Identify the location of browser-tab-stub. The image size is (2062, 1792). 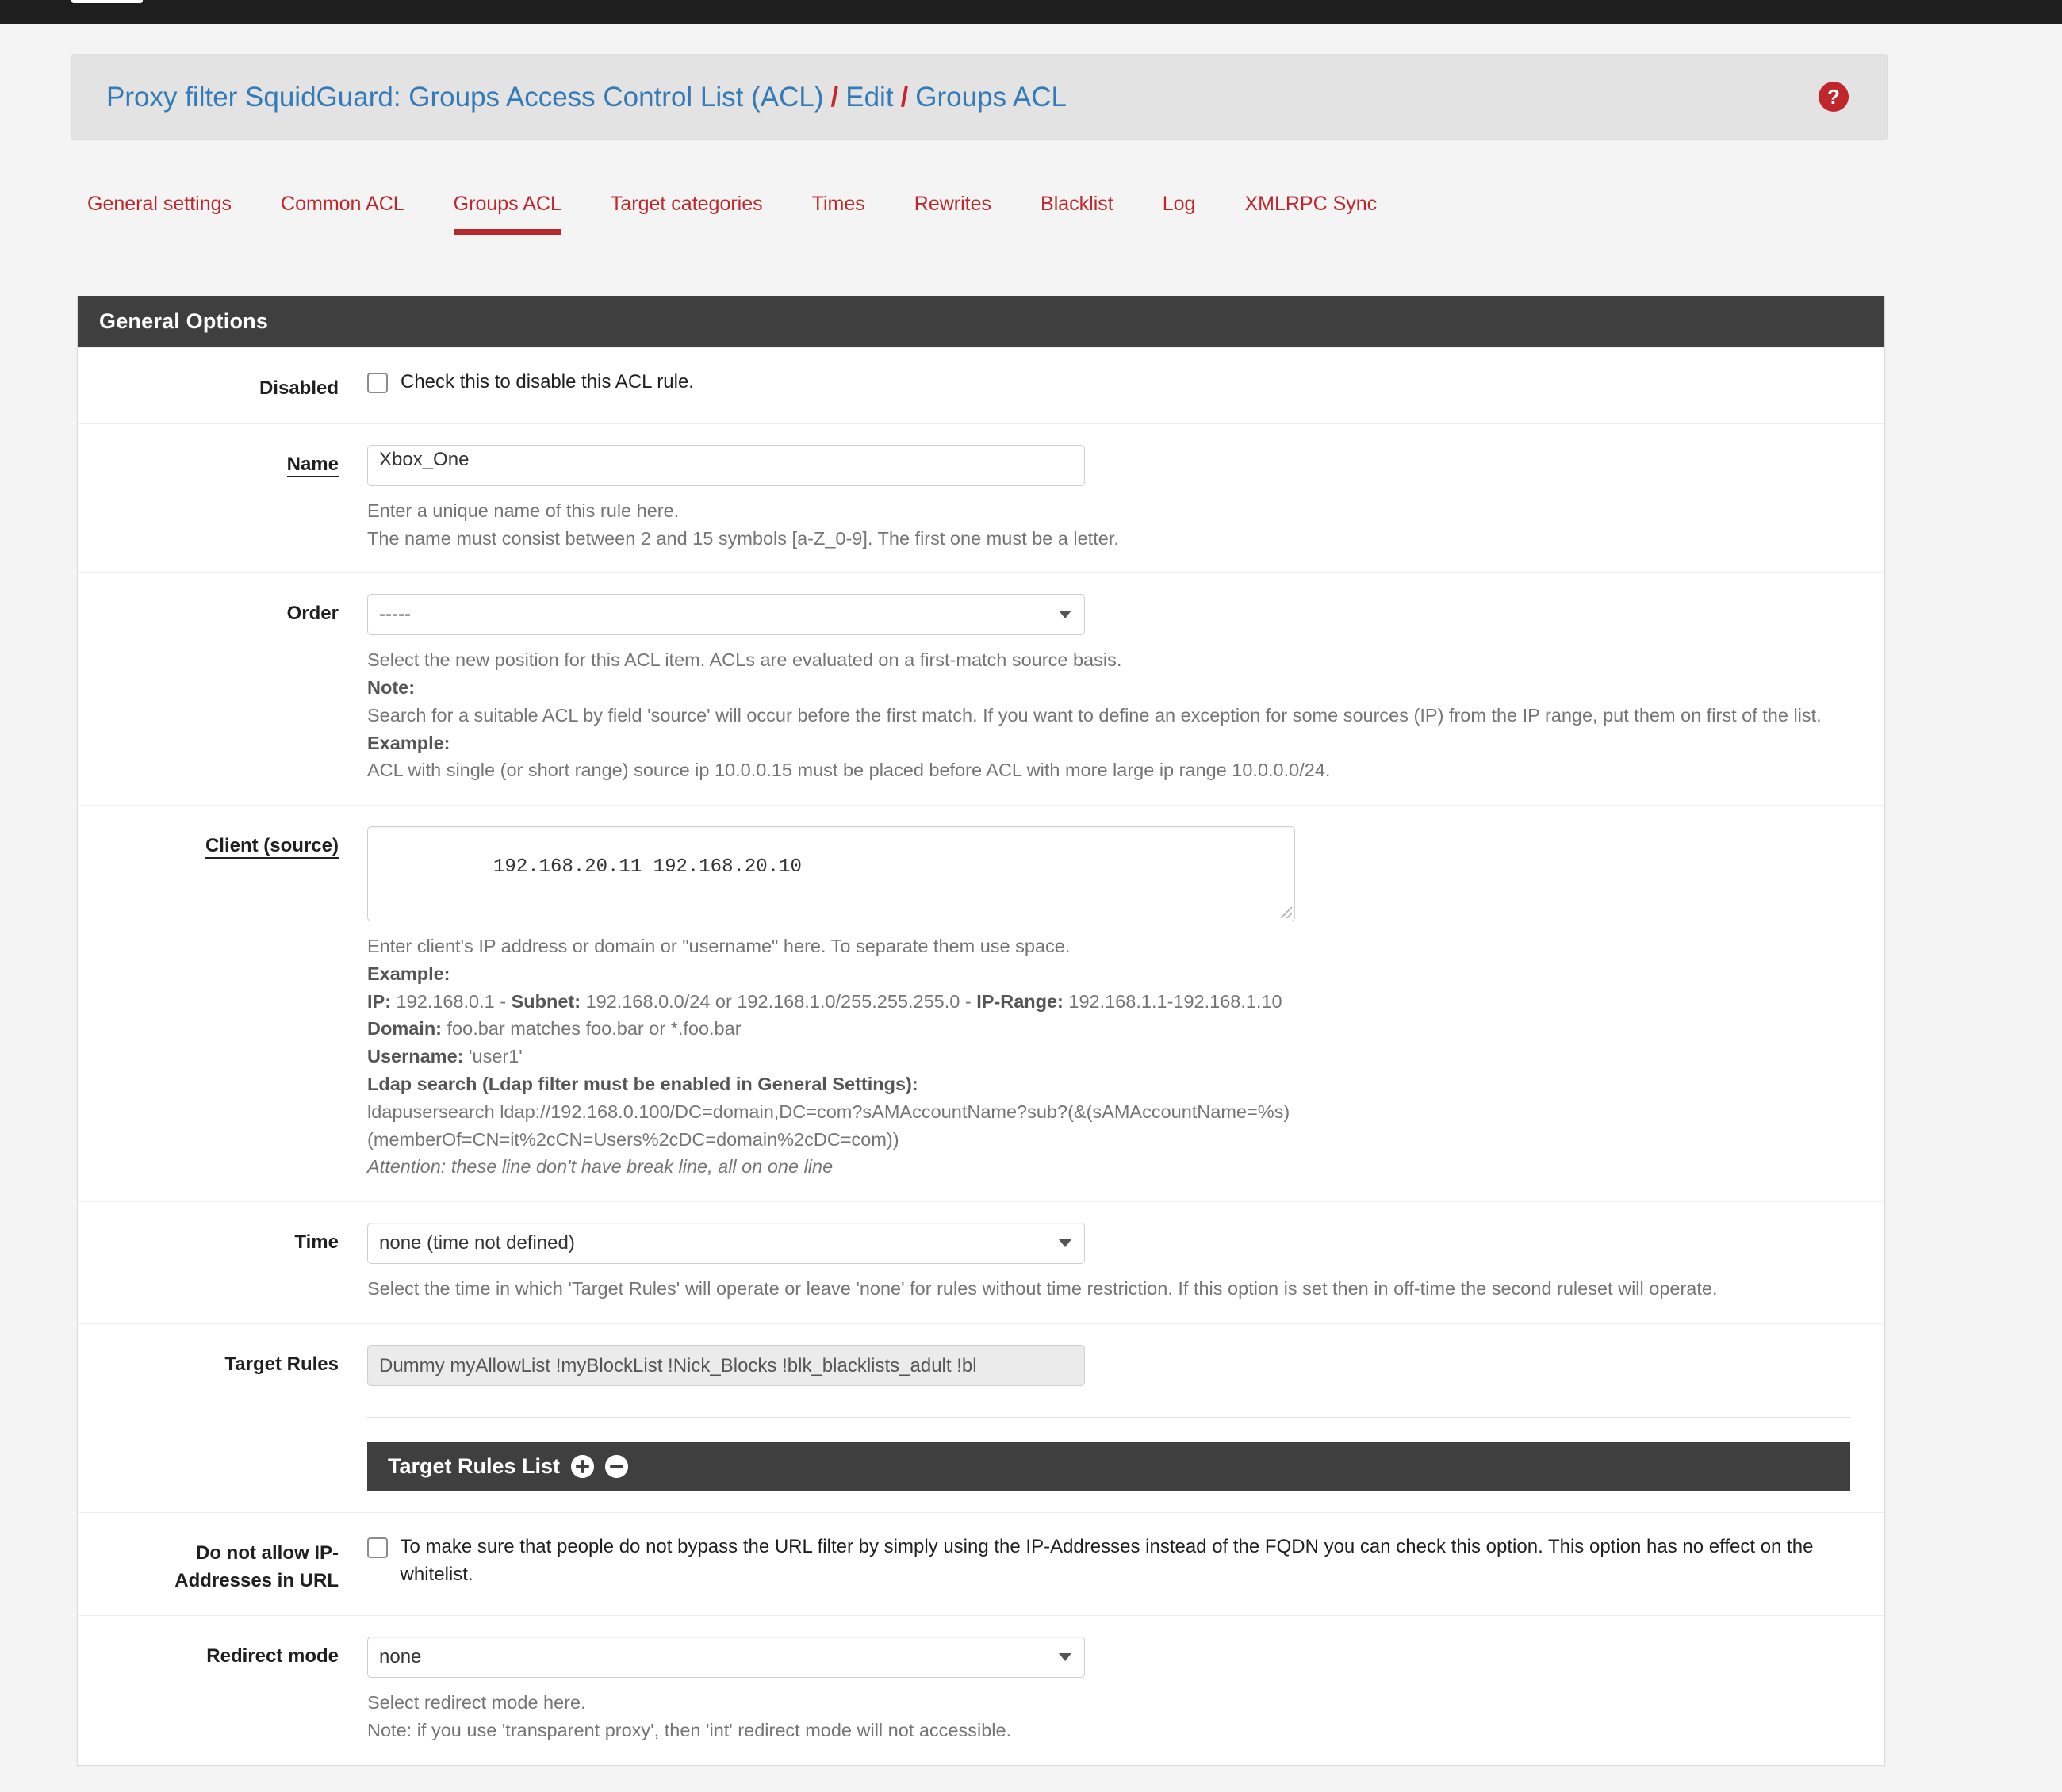
(107, 1).